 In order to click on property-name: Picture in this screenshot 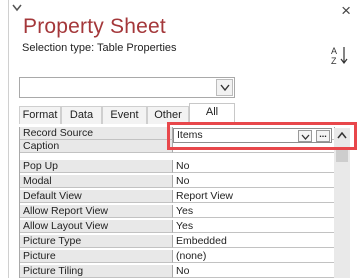, I will do `click(96, 256)`.